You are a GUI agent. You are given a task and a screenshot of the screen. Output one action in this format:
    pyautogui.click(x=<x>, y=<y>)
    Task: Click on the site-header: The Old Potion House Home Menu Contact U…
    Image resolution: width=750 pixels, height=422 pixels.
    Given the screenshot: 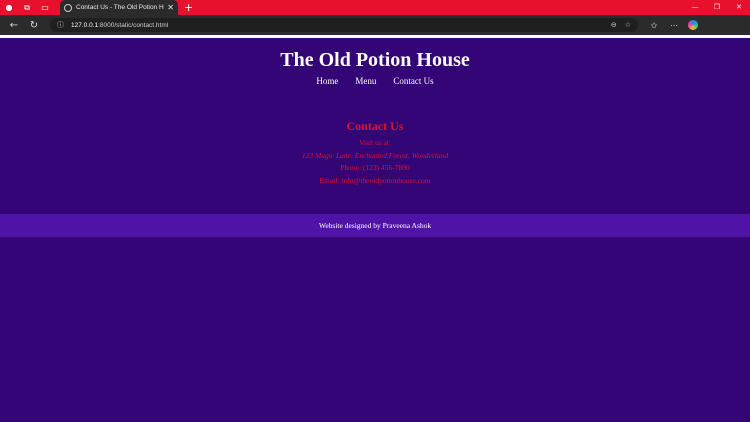 What is the action you would take?
    pyautogui.click(x=375, y=62)
    